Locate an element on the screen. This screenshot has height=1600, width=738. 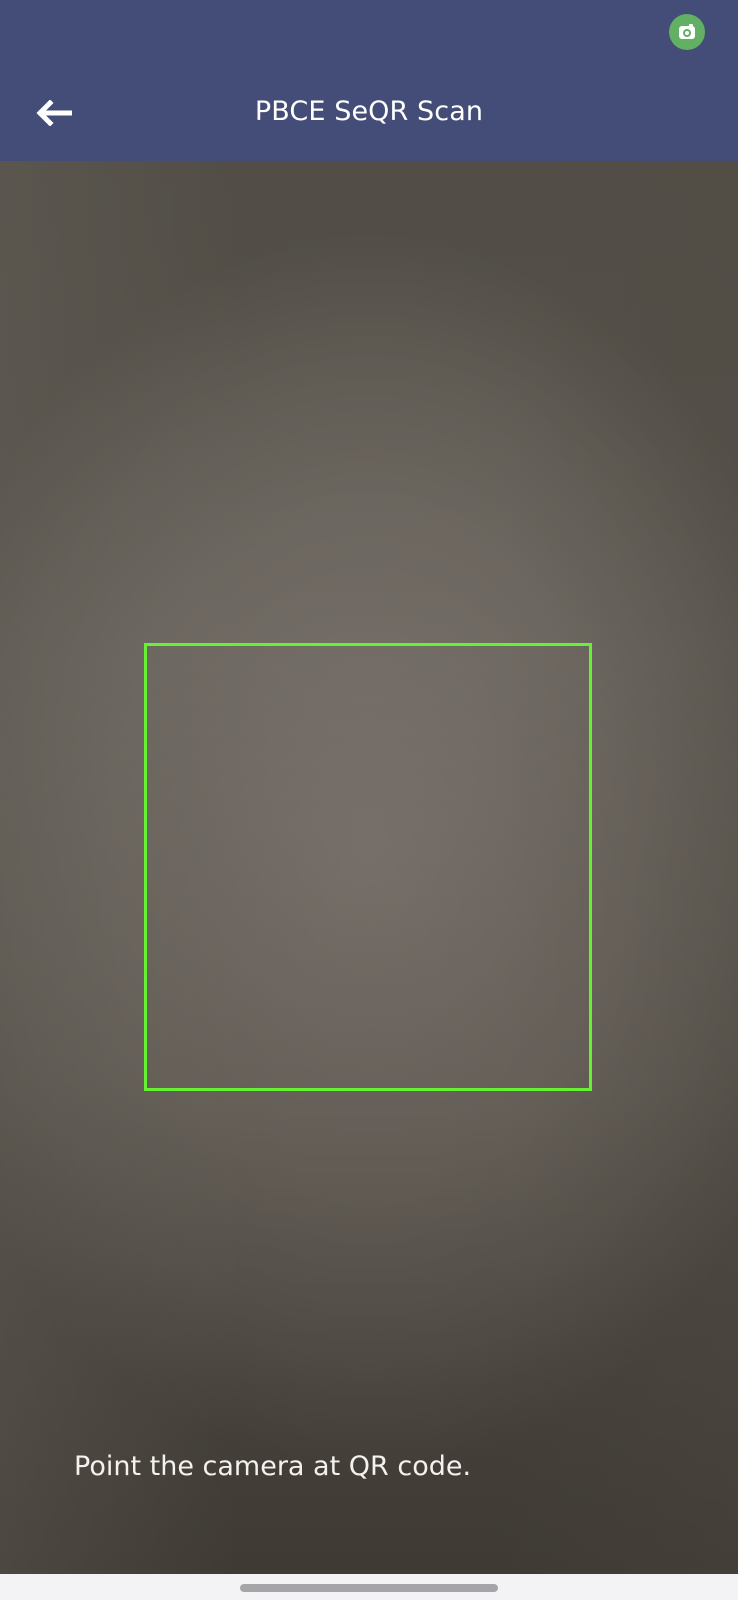
page-title: PBCE SeQR Scan is located at coordinates (369, 111).